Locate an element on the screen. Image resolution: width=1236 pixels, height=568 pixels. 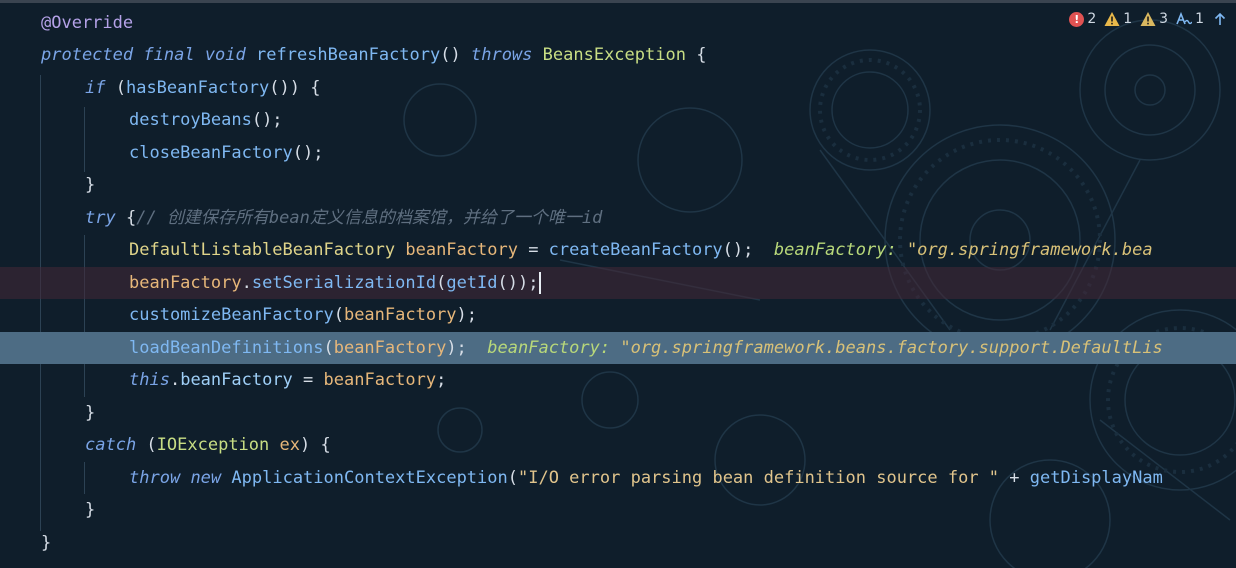
call-close-bean-factory: closeBeanFactory is located at coordinates (211, 153).